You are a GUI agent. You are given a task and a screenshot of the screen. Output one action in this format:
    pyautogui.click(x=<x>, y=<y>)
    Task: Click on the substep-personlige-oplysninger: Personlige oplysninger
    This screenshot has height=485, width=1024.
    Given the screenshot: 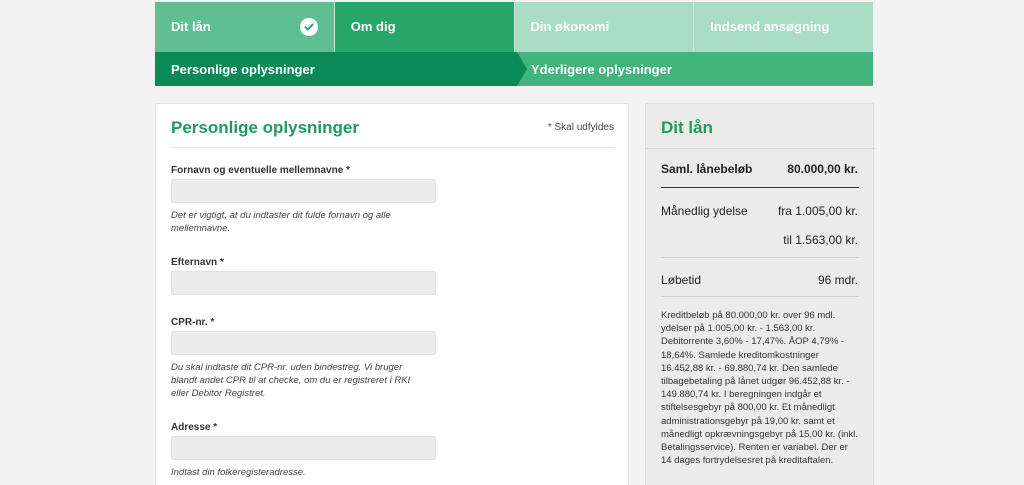 What is the action you would take?
    pyautogui.click(x=341, y=69)
    